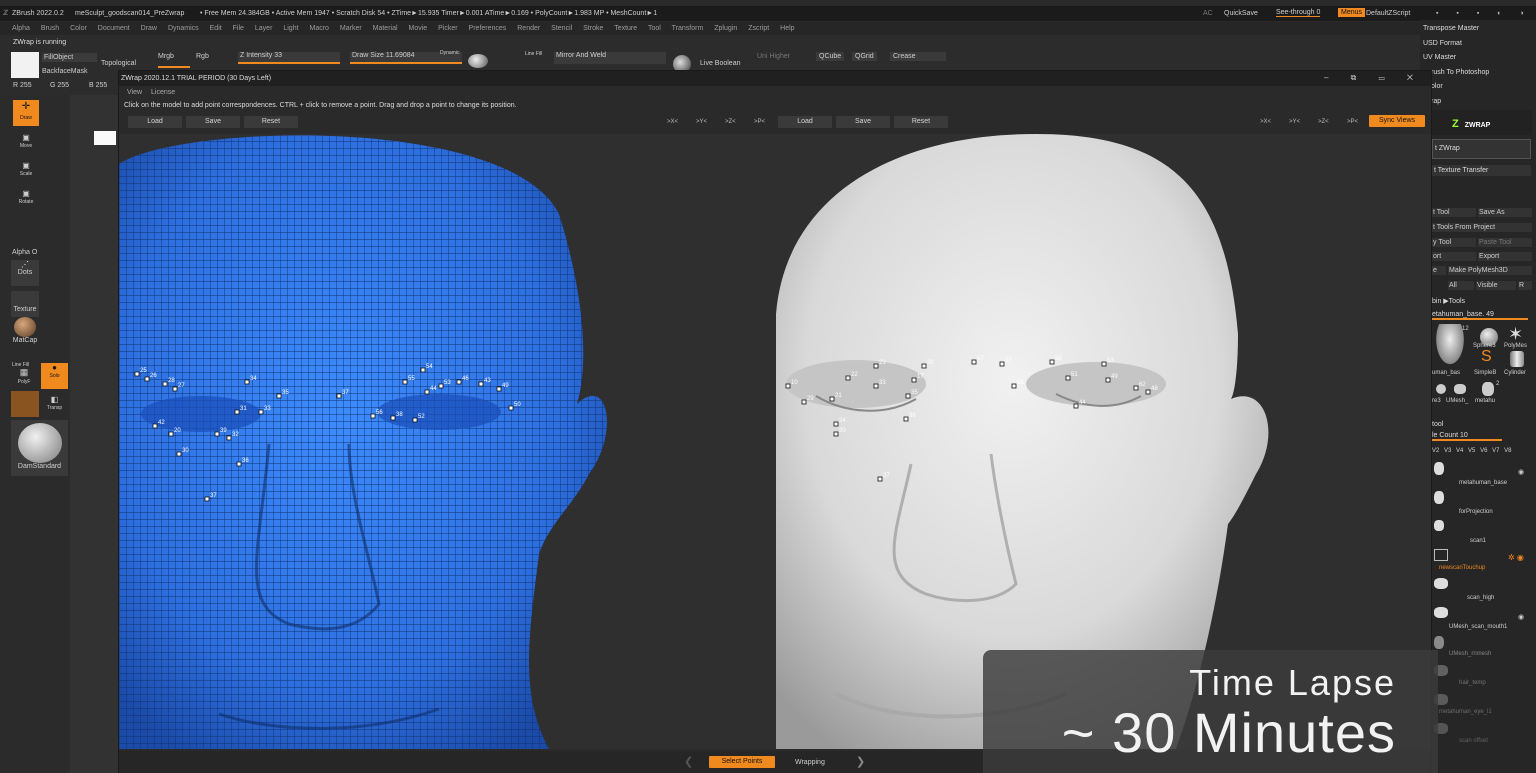 The image size is (1536, 773). I want to click on transp-button: ◧ Transp, so click(54, 406).